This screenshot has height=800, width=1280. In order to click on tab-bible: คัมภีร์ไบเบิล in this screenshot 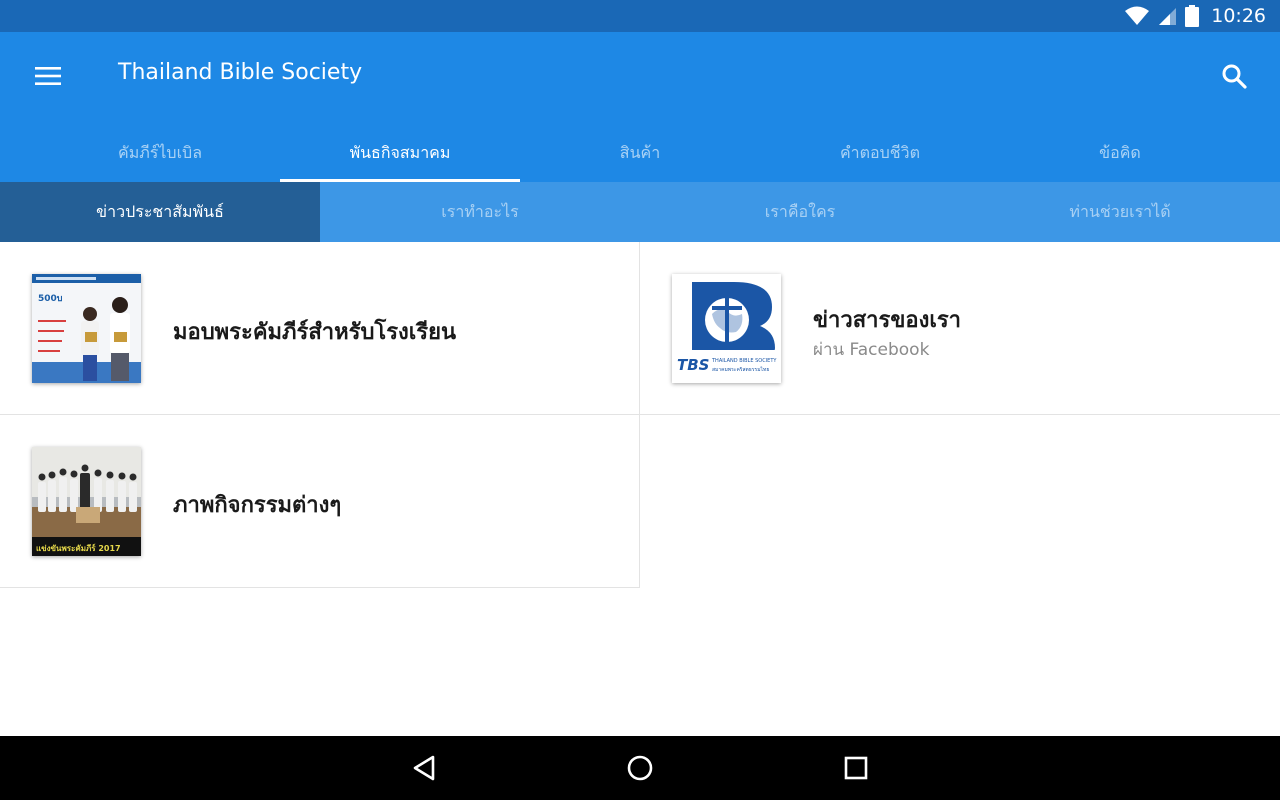, I will do `click(160, 153)`.